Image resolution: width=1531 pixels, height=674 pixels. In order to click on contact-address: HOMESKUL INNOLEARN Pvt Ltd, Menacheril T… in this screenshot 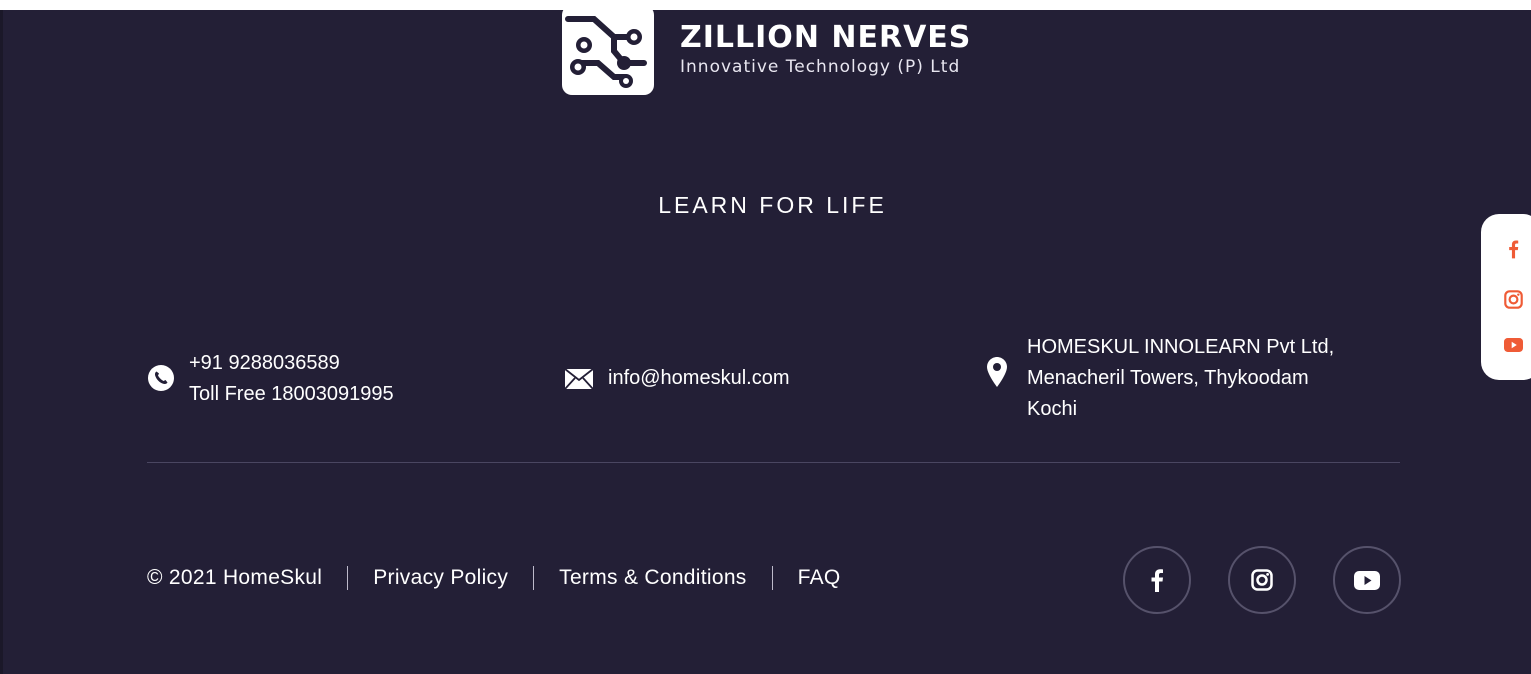, I will do `click(1160, 378)`.